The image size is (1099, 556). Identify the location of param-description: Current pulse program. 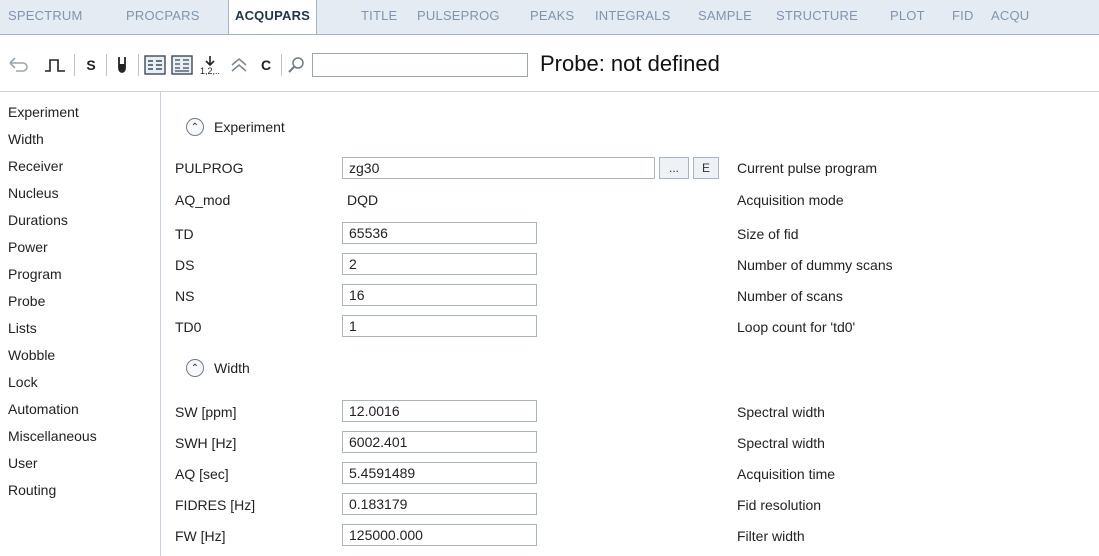
(807, 168).